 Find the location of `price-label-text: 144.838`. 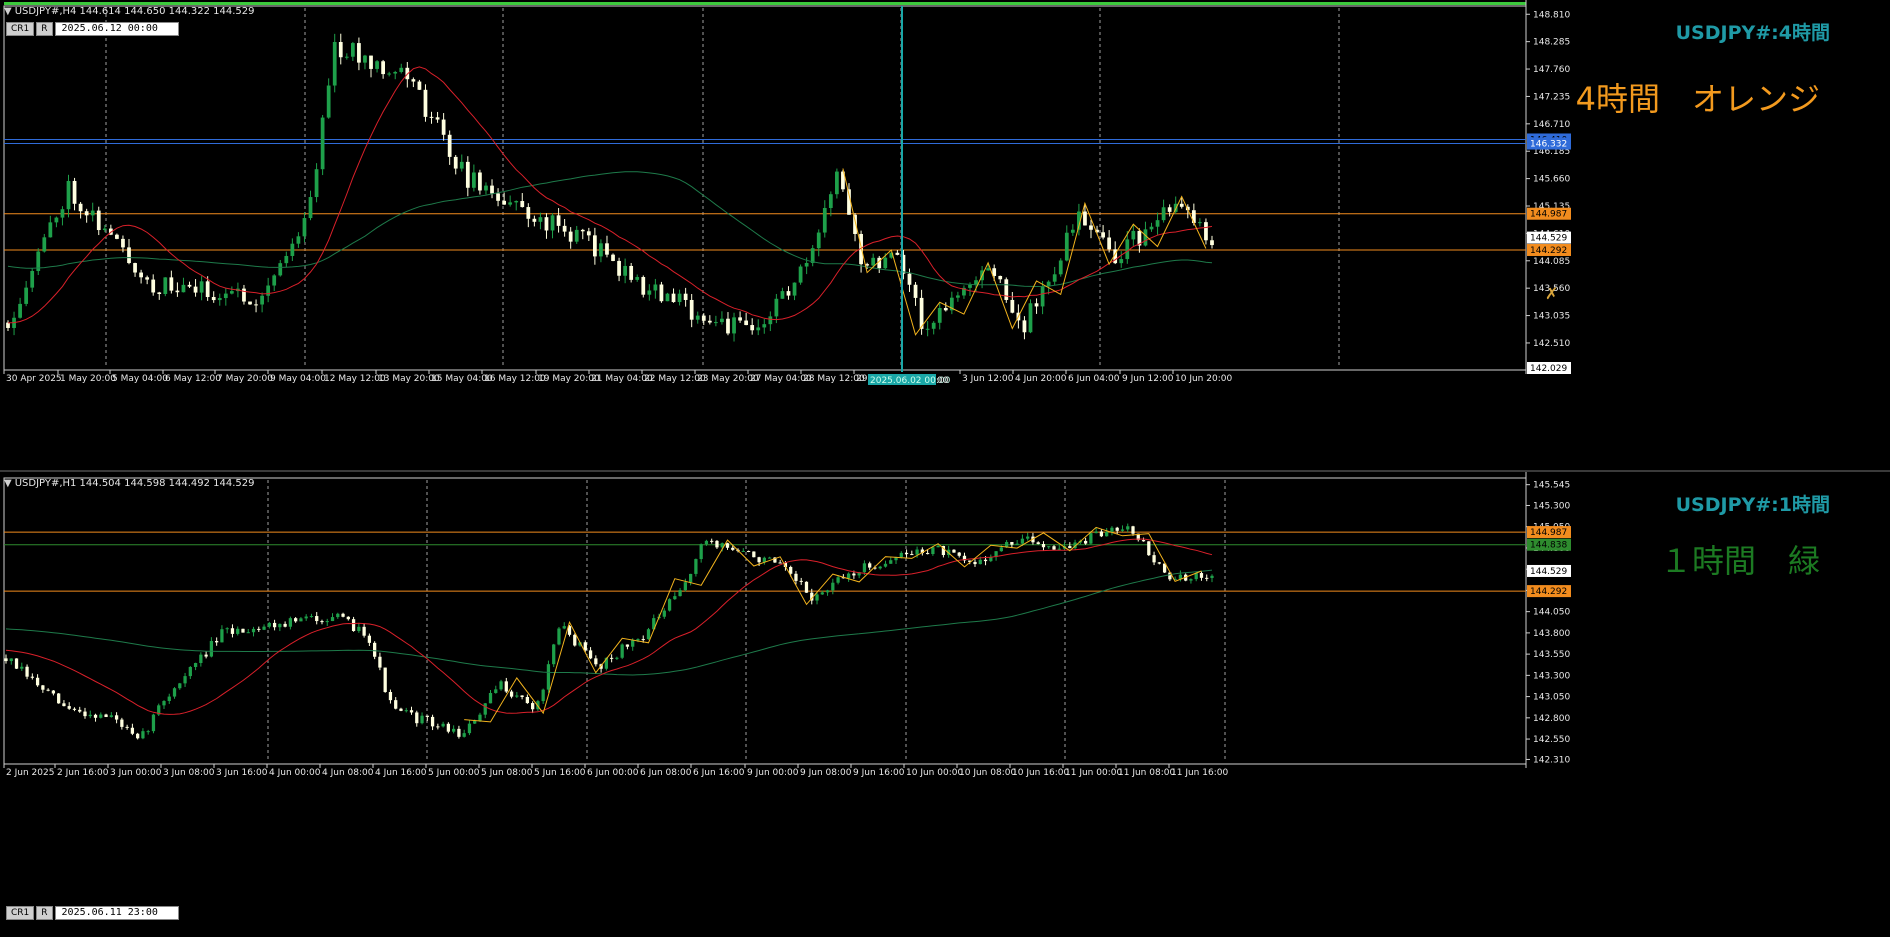

price-label-text: 144.838 is located at coordinates (1548, 546).